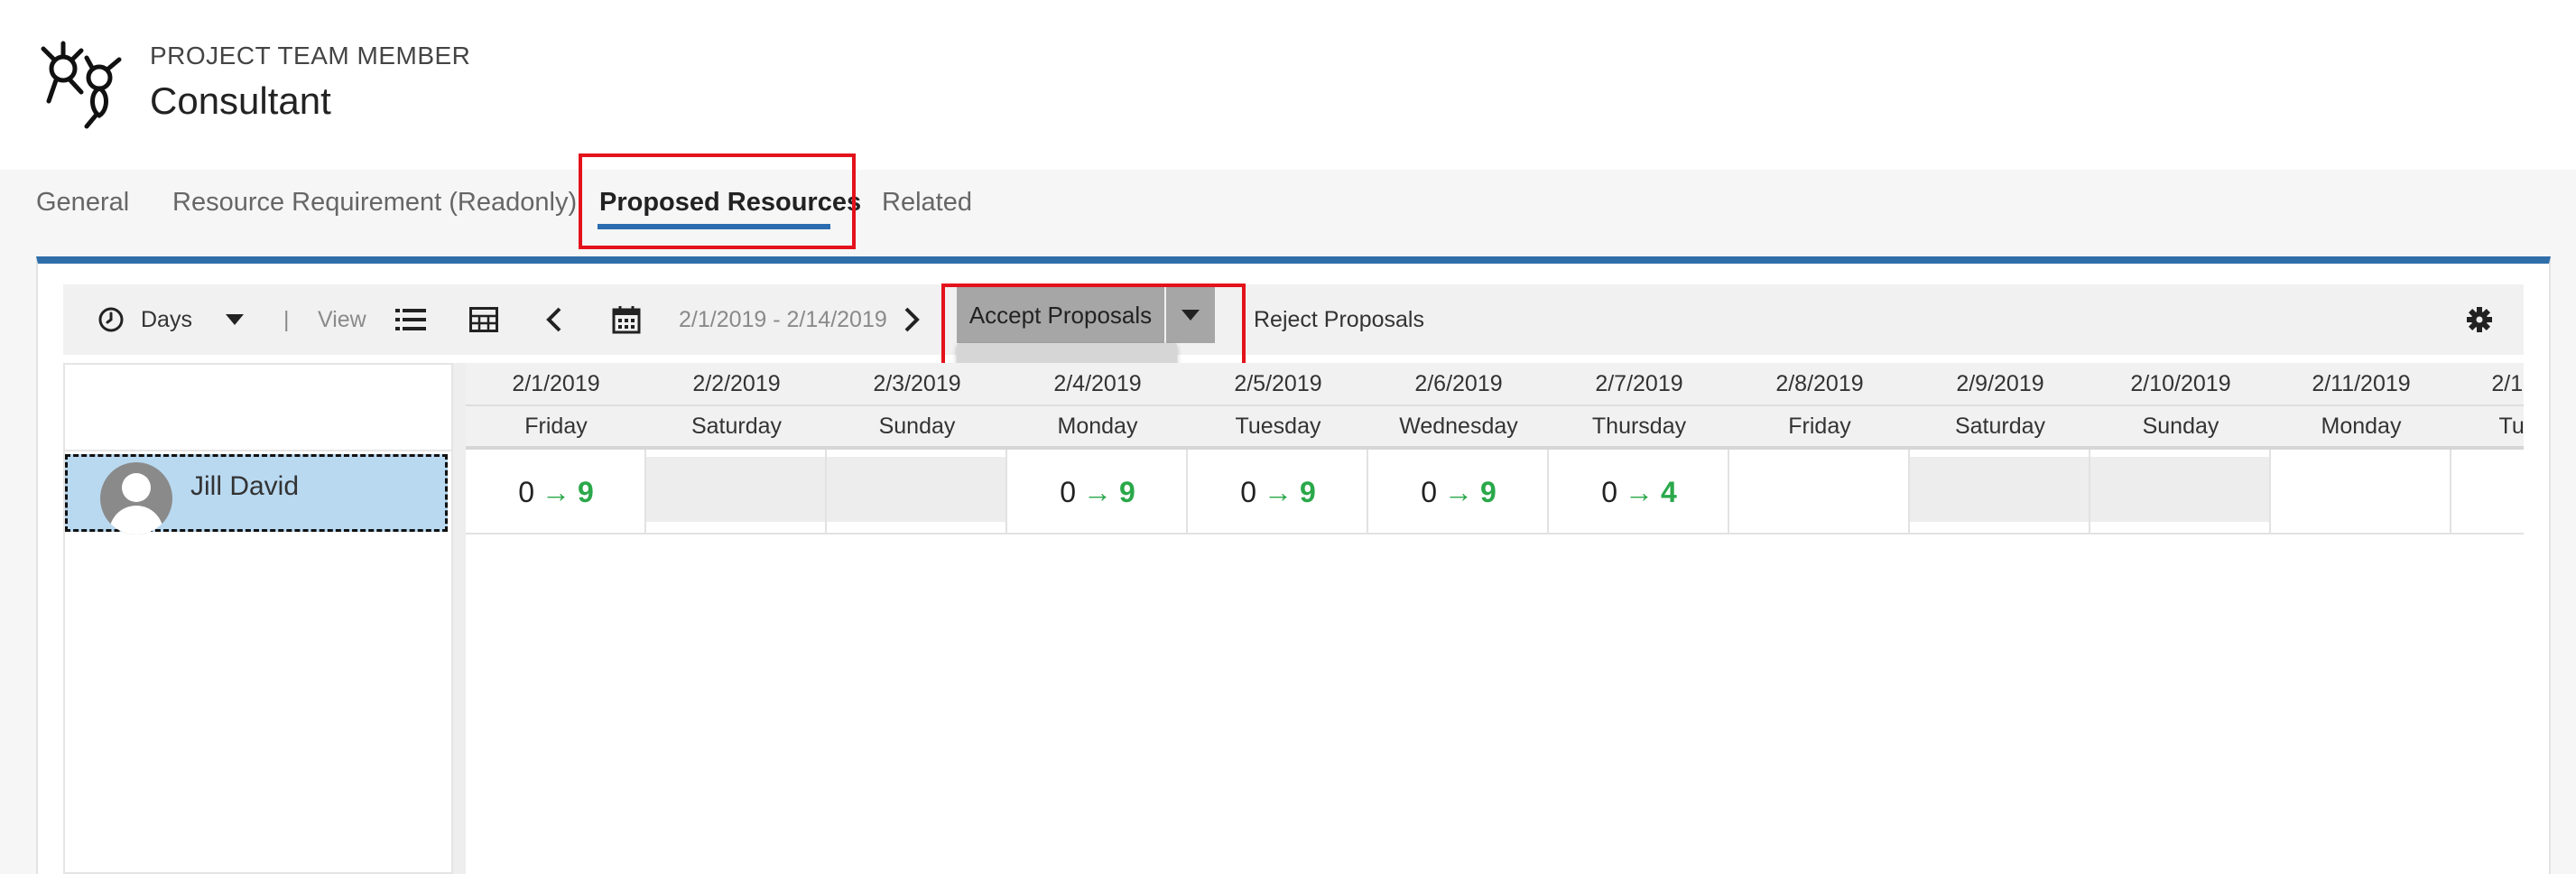  Describe the element at coordinates (1278, 384) in the screenshot. I see `column-date: 2/5/2019` at that location.